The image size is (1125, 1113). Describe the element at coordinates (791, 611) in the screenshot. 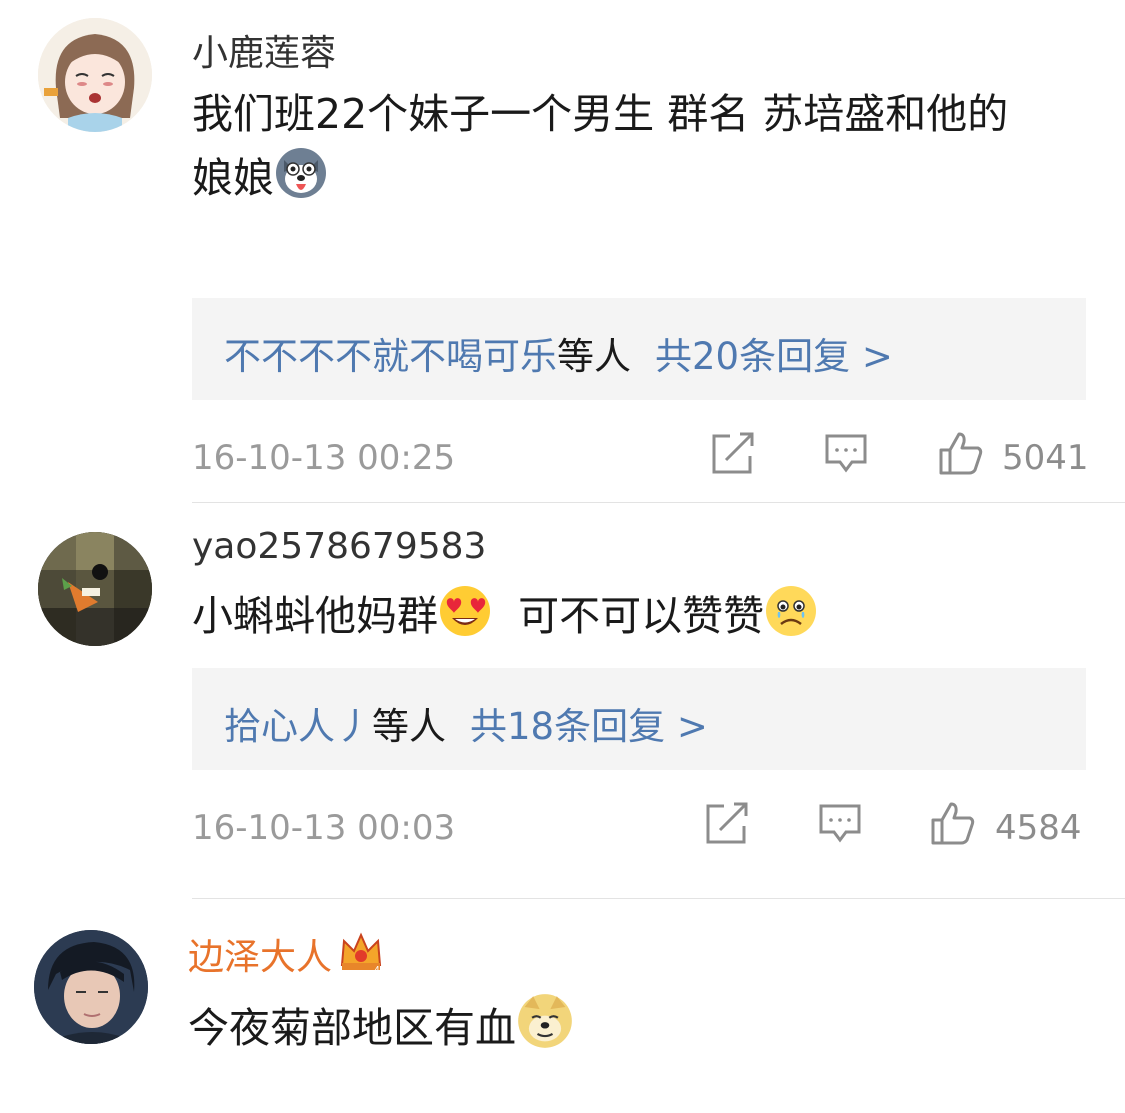

I see `teary-sad-emoji-icon` at that location.